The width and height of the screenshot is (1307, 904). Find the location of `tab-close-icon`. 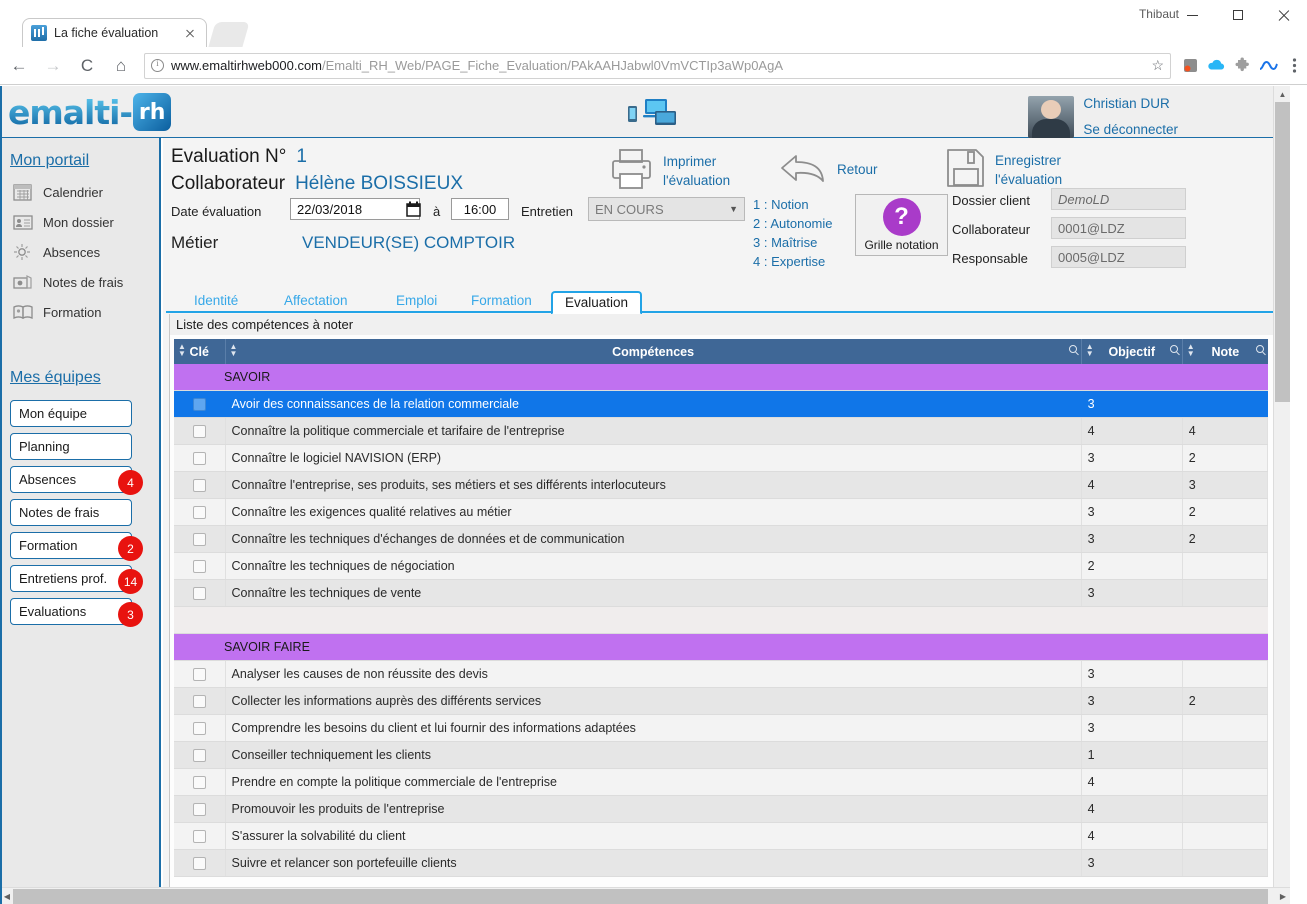

tab-close-icon is located at coordinates (190, 33).